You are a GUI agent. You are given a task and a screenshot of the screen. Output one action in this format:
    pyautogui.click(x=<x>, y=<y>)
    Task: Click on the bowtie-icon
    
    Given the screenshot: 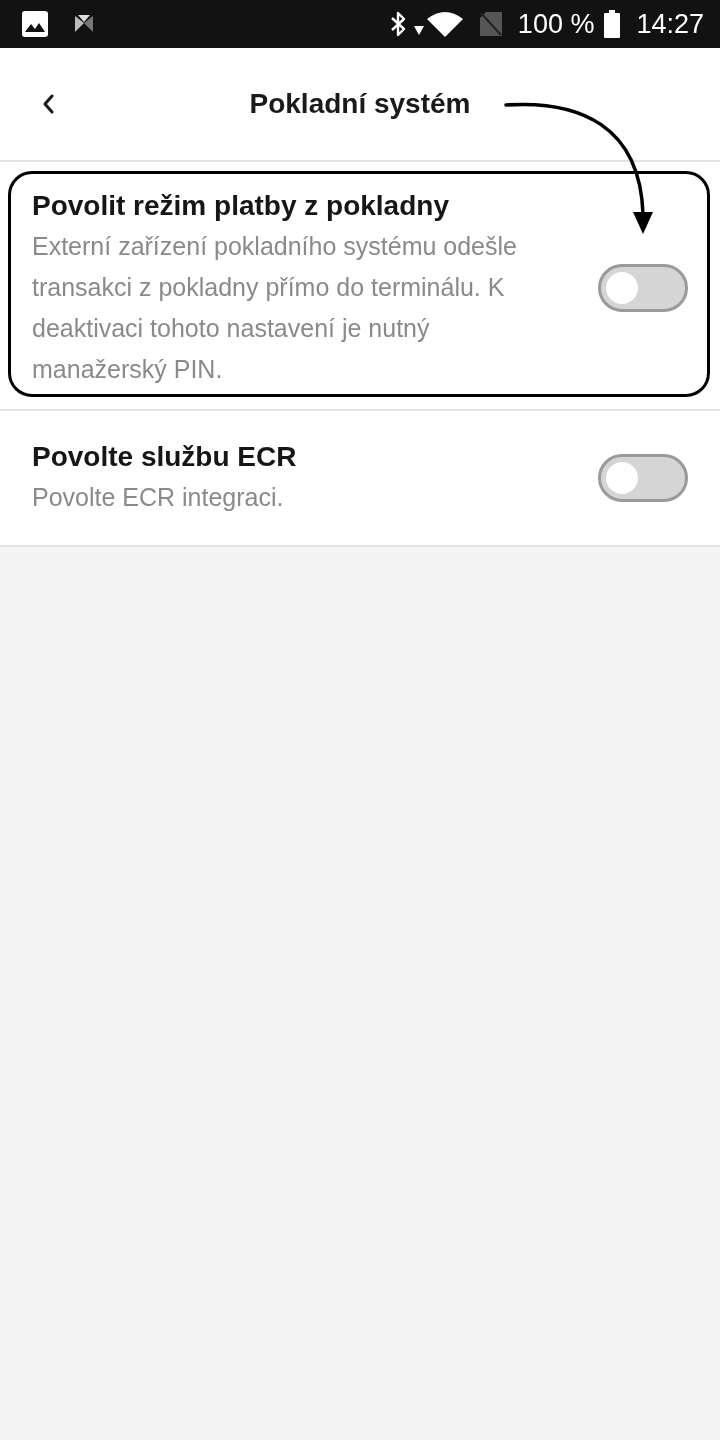 What is the action you would take?
    pyautogui.click(x=84, y=24)
    